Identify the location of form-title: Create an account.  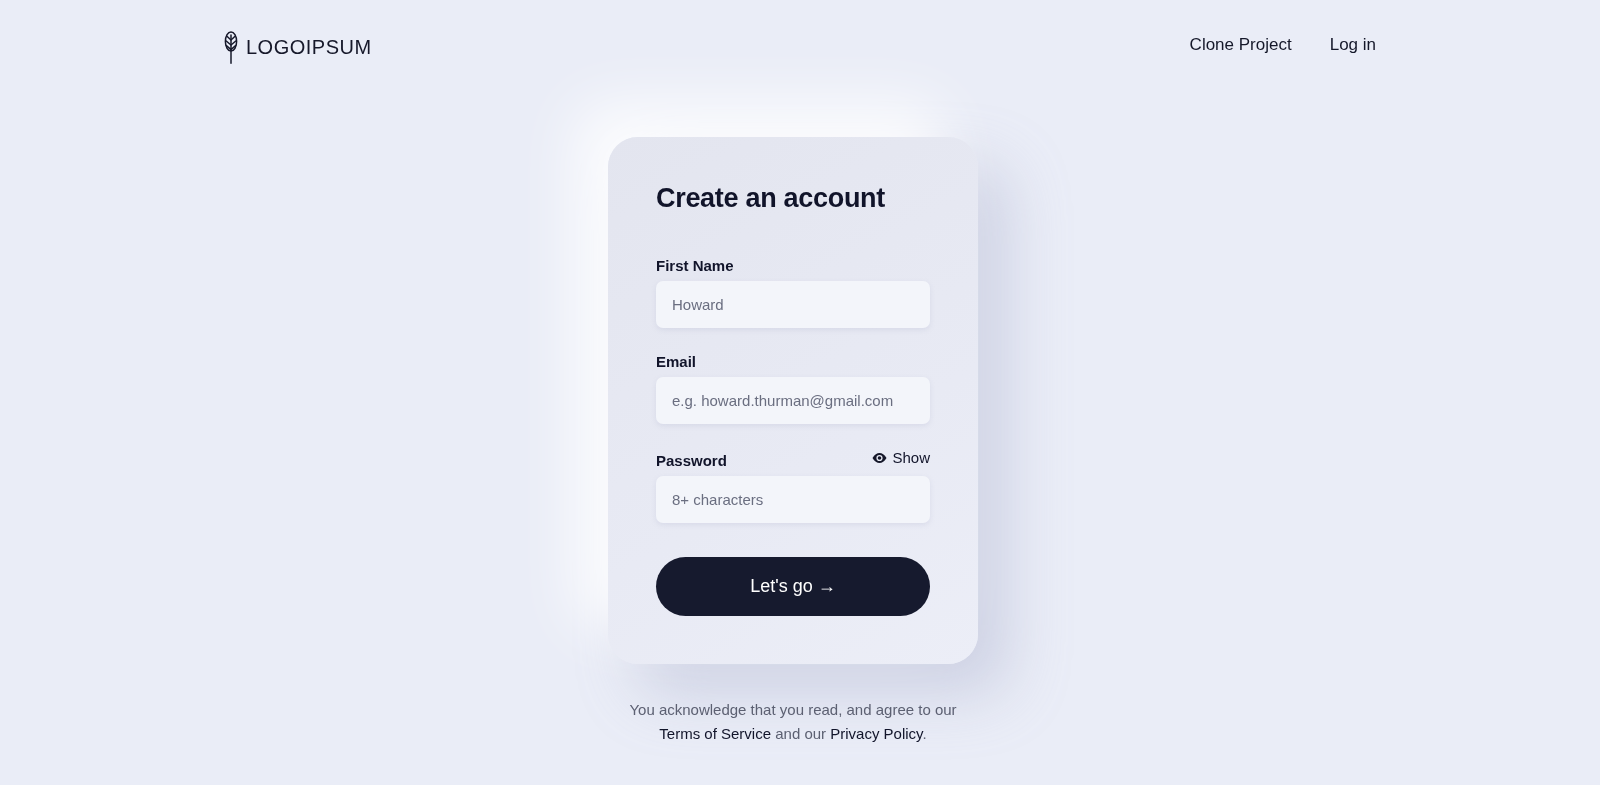
(771, 198).